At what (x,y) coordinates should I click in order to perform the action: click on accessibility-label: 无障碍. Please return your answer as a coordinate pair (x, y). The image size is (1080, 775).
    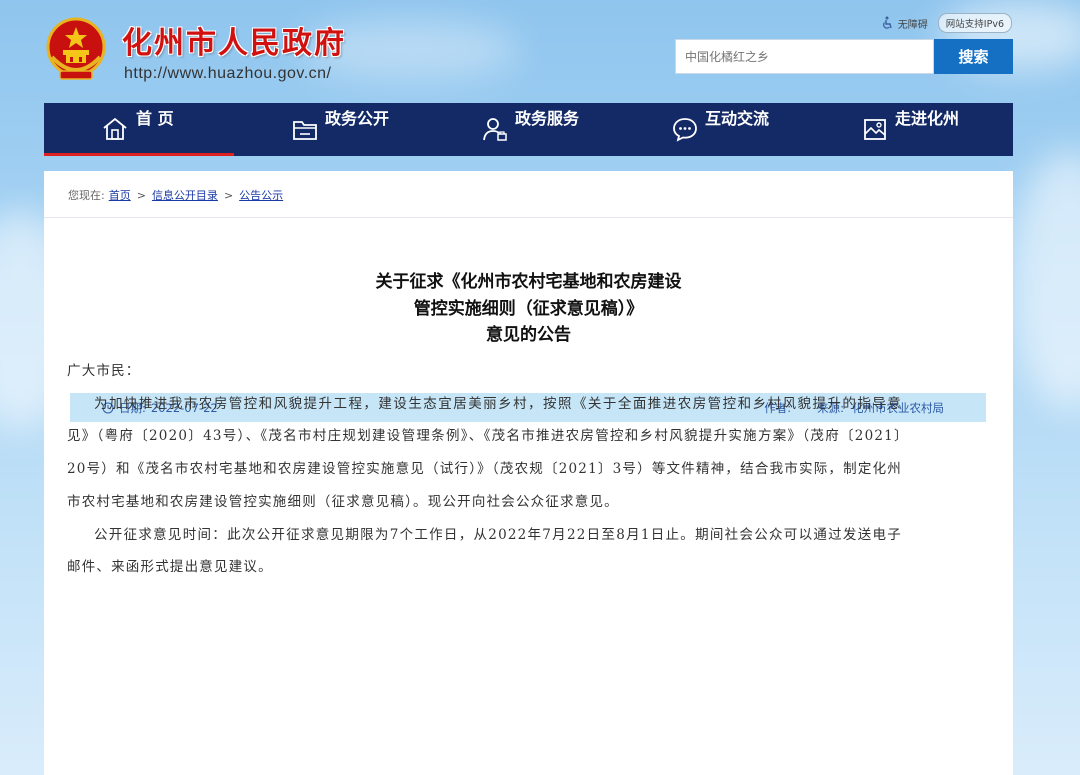
    Looking at the image, I should click on (912, 25).